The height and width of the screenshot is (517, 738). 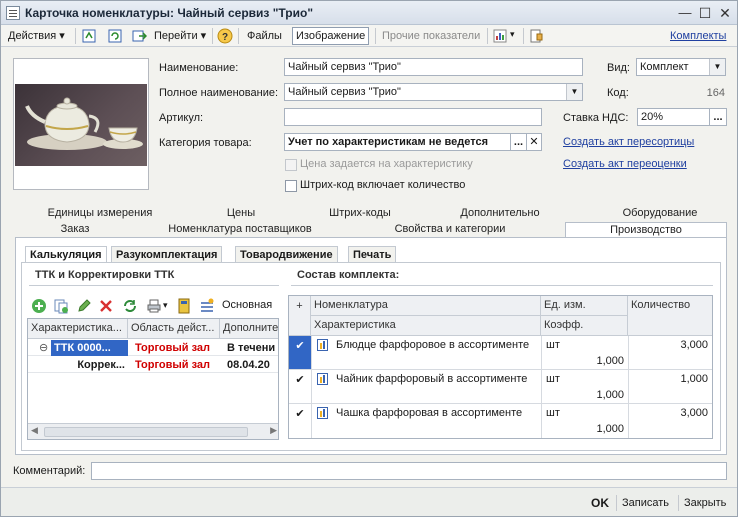 I want to click on save-button: Записать, so click(x=645, y=503).